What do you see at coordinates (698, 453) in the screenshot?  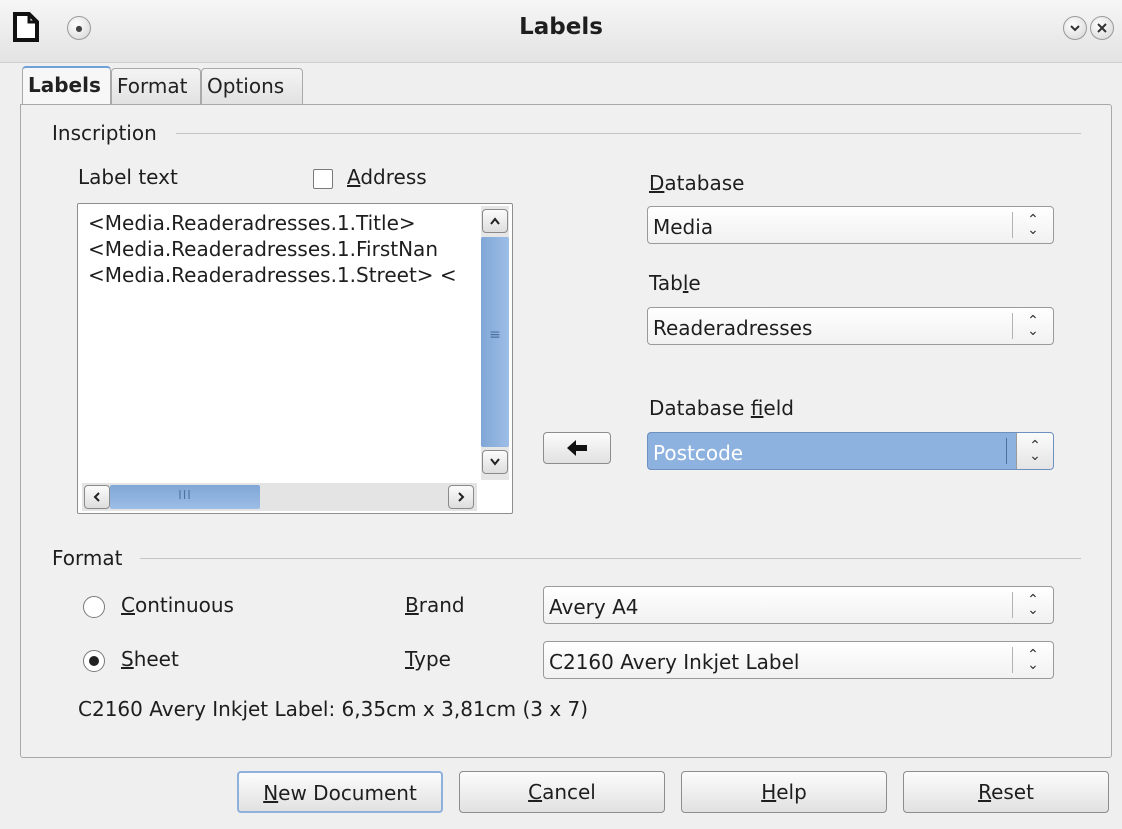 I see `database-field-value: Postcode` at bounding box center [698, 453].